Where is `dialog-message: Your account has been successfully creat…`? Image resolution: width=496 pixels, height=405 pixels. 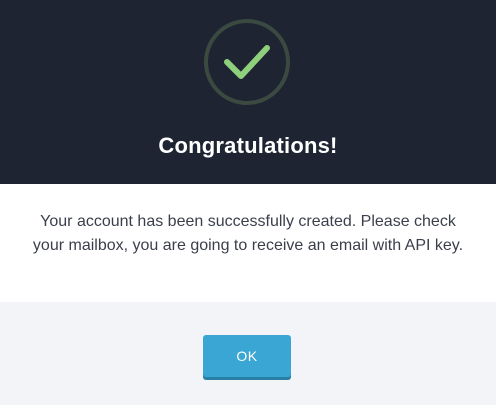 dialog-message: Your account has been successfully creat… is located at coordinates (248, 233).